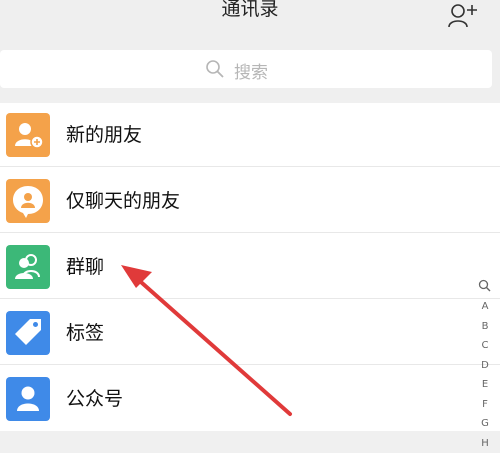 This screenshot has height=453, width=500. I want to click on index-letter: E, so click(485, 385).